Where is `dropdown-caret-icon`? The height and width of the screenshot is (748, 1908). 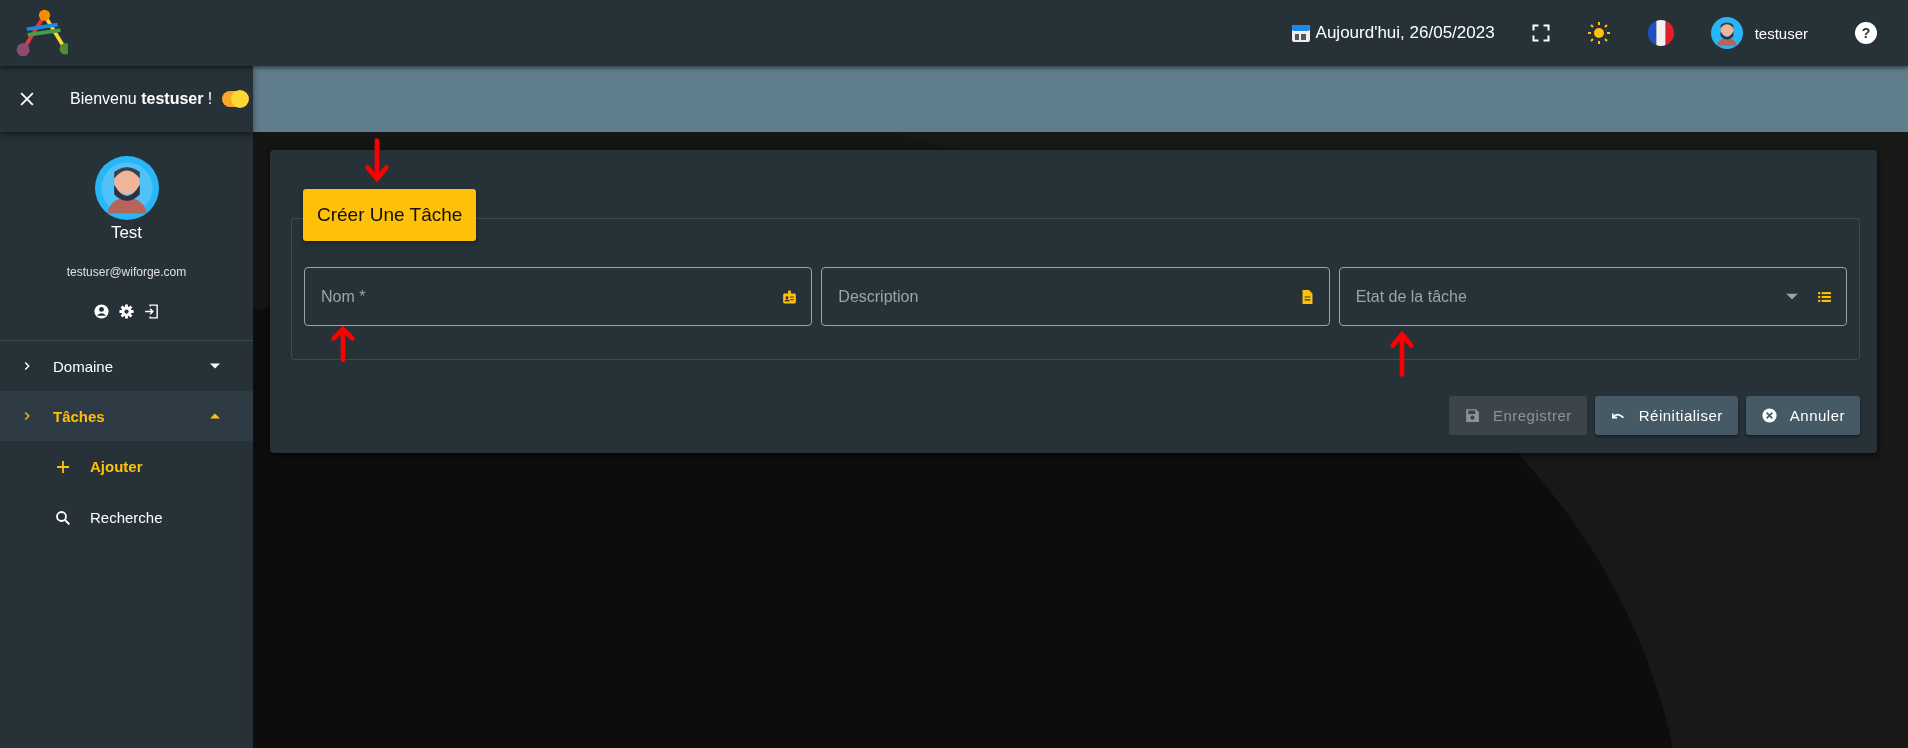 dropdown-caret-icon is located at coordinates (1792, 296).